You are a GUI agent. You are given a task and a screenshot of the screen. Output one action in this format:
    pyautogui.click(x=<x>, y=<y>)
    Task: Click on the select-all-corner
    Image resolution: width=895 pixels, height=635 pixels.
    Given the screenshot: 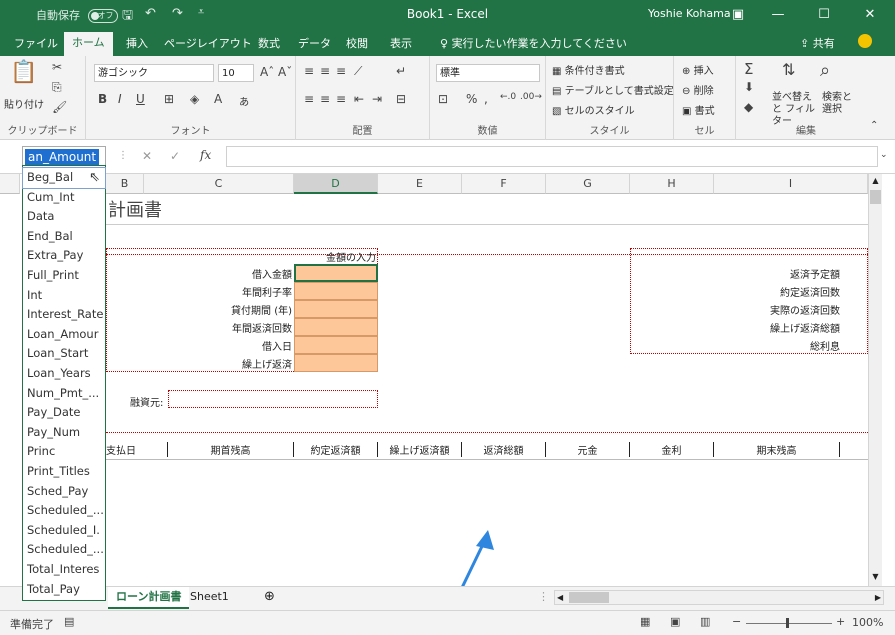 What is the action you would take?
    pyautogui.click(x=10, y=184)
    